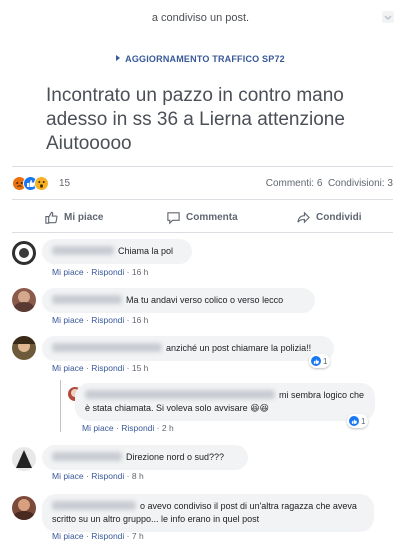  I want to click on comment-bubble: Ma tu andavi verso colico o verso lecco, so click(178, 300).